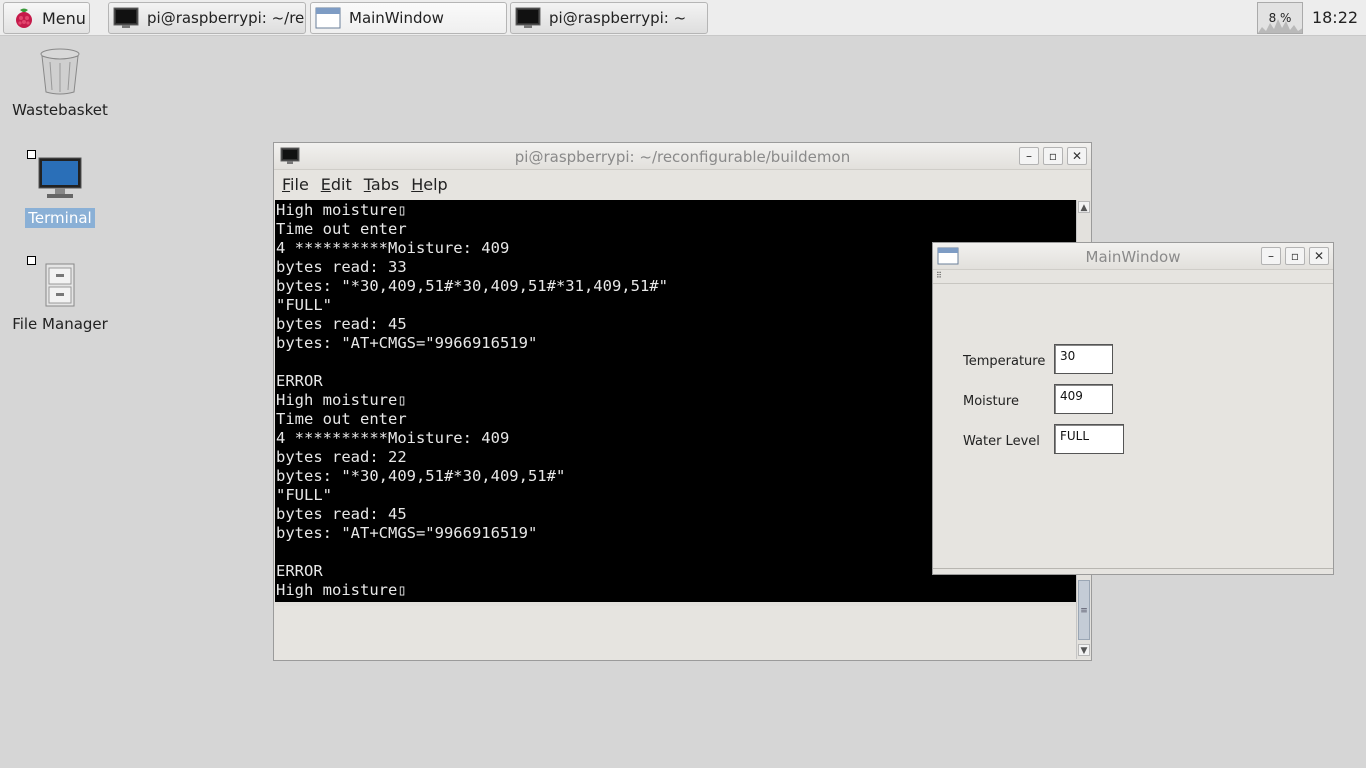 The height and width of the screenshot is (768, 1366). I want to click on task-label: pi@raspberrypi: ~, so click(618, 18).